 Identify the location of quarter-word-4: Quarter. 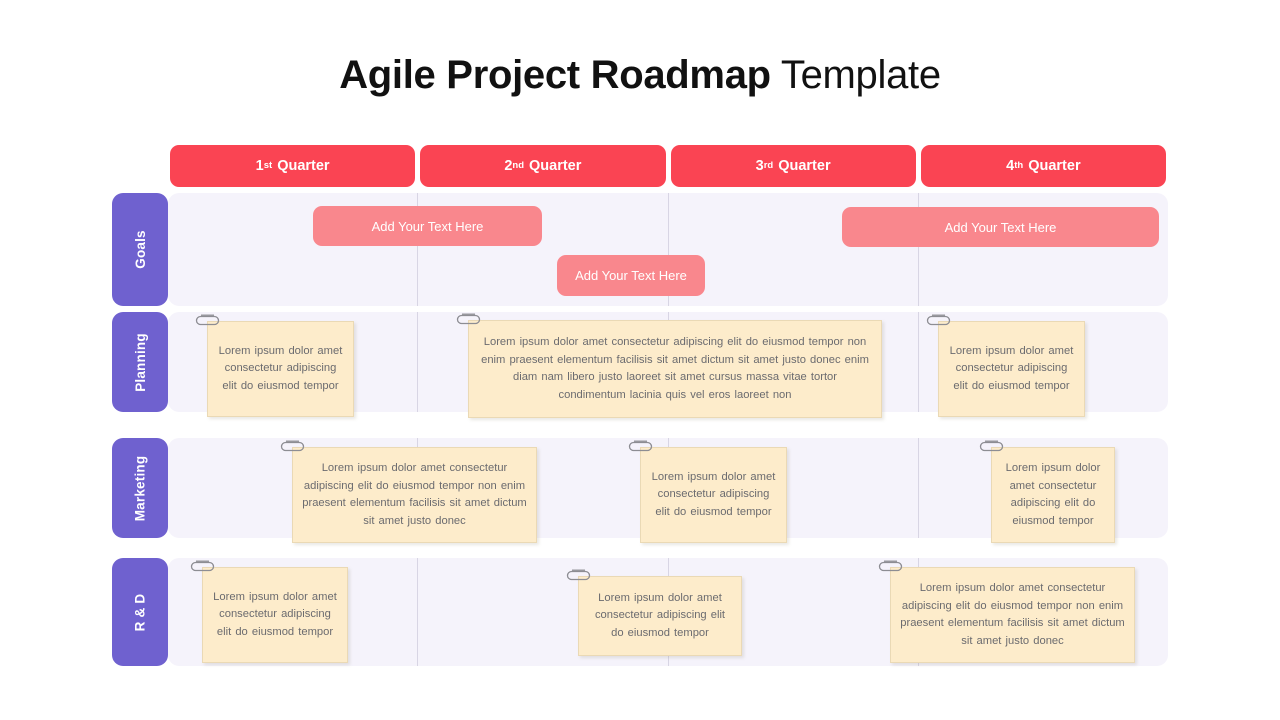
(1054, 166).